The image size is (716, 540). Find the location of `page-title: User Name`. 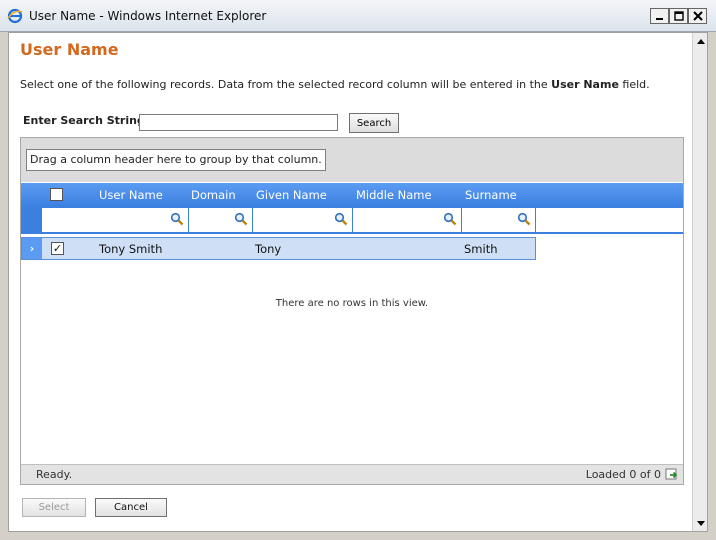

page-title: User Name is located at coordinates (69, 49).